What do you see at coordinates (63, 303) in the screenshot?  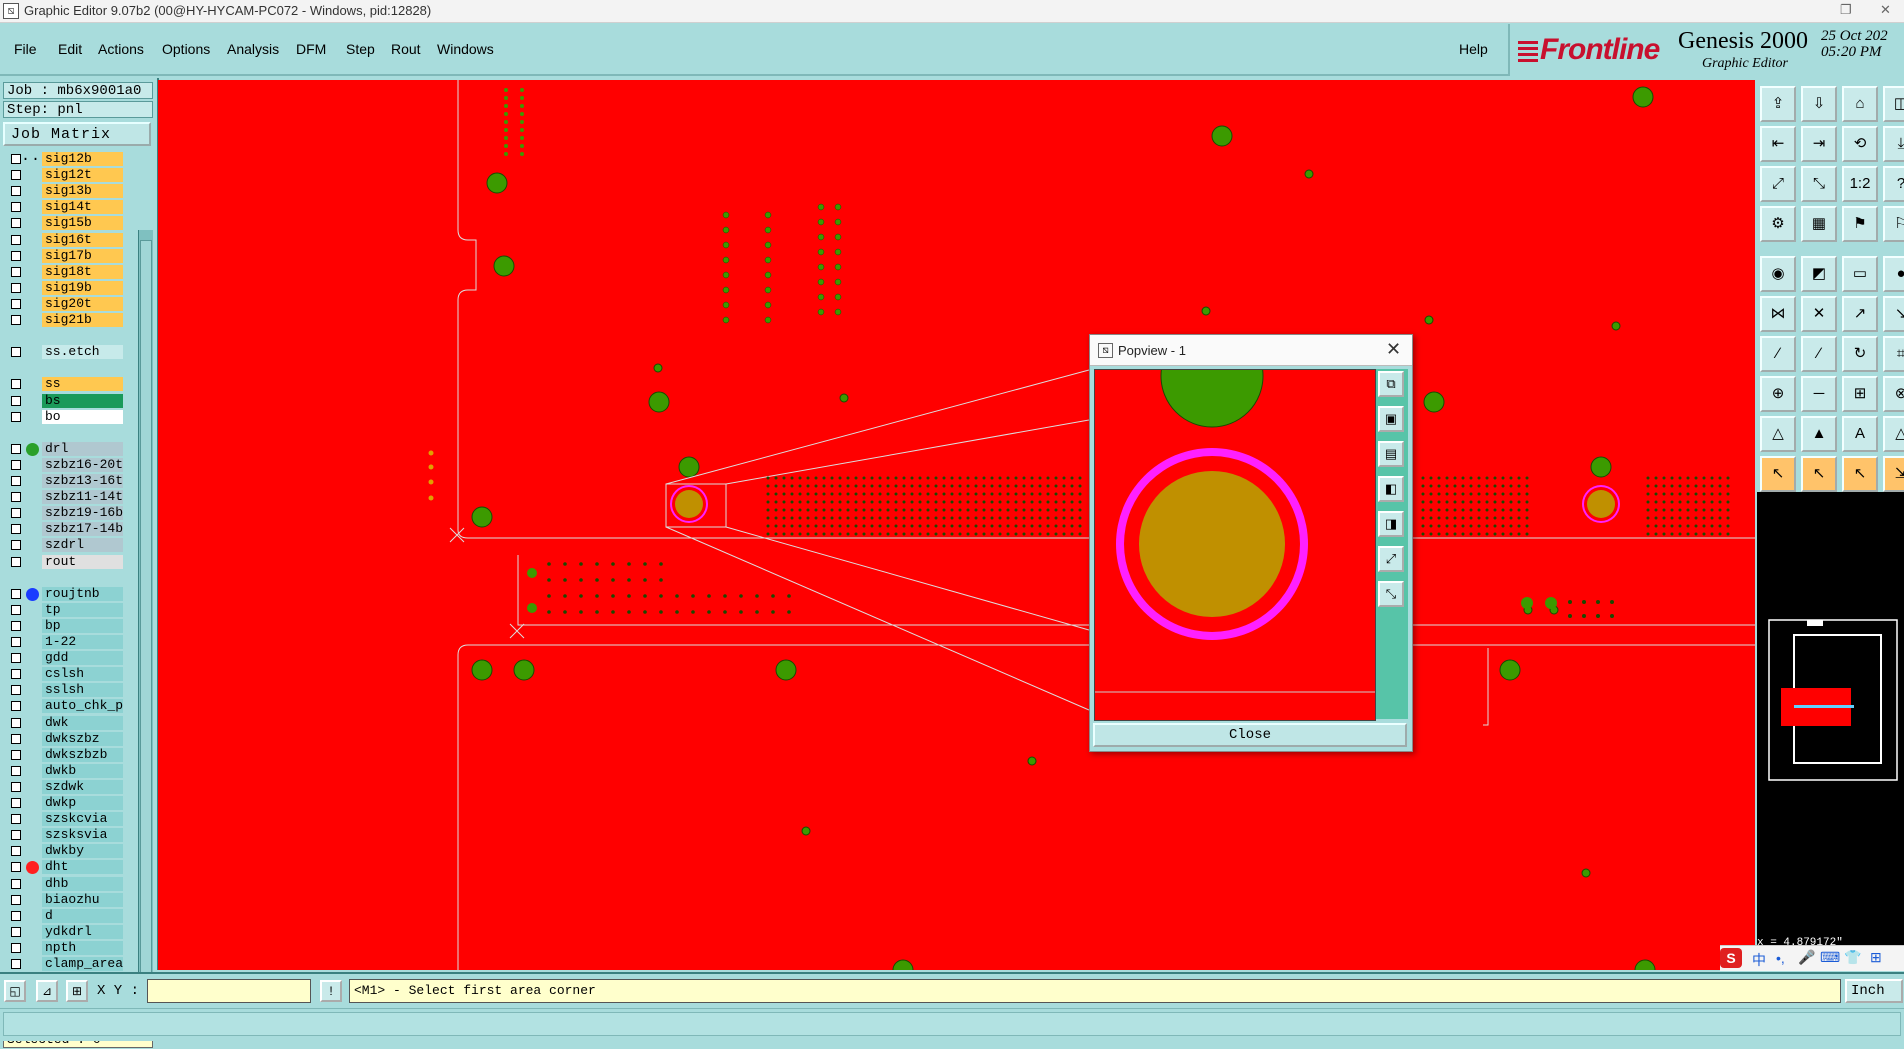 I see `layer-row-sig20t: sig20t` at bounding box center [63, 303].